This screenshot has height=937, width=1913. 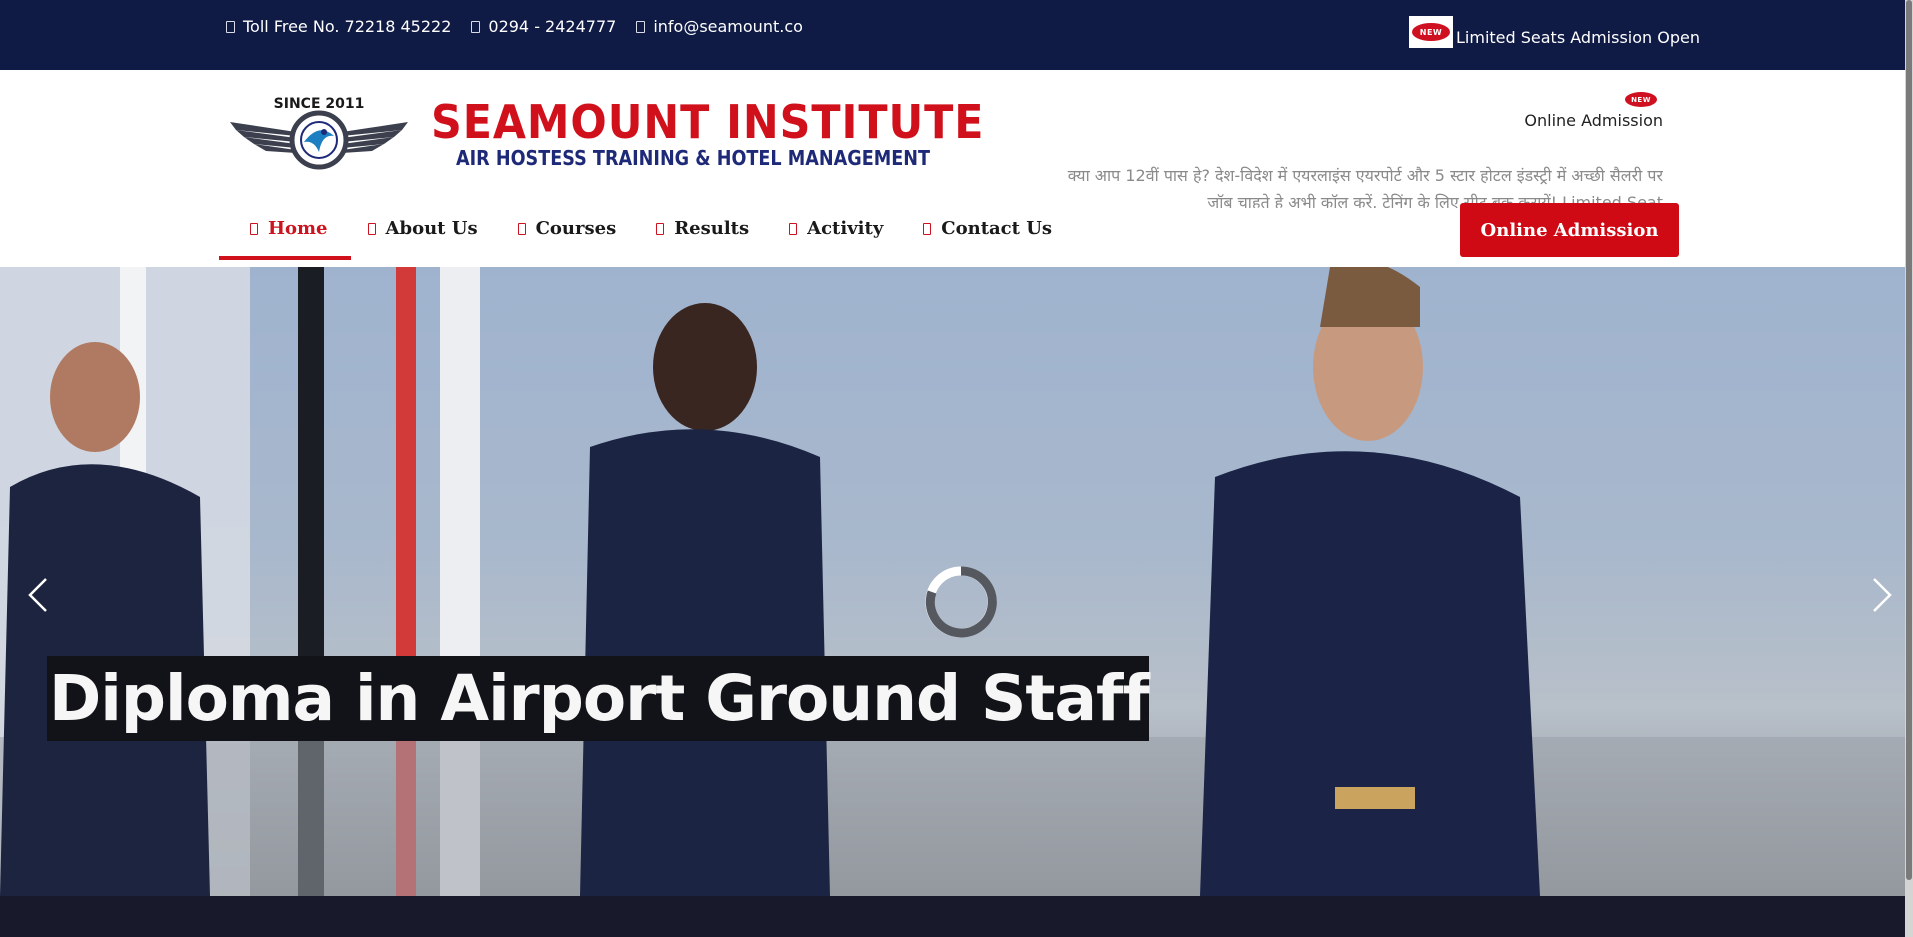 What do you see at coordinates (641, 26) in the screenshot?
I see `envelope-icon` at bounding box center [641, 26].